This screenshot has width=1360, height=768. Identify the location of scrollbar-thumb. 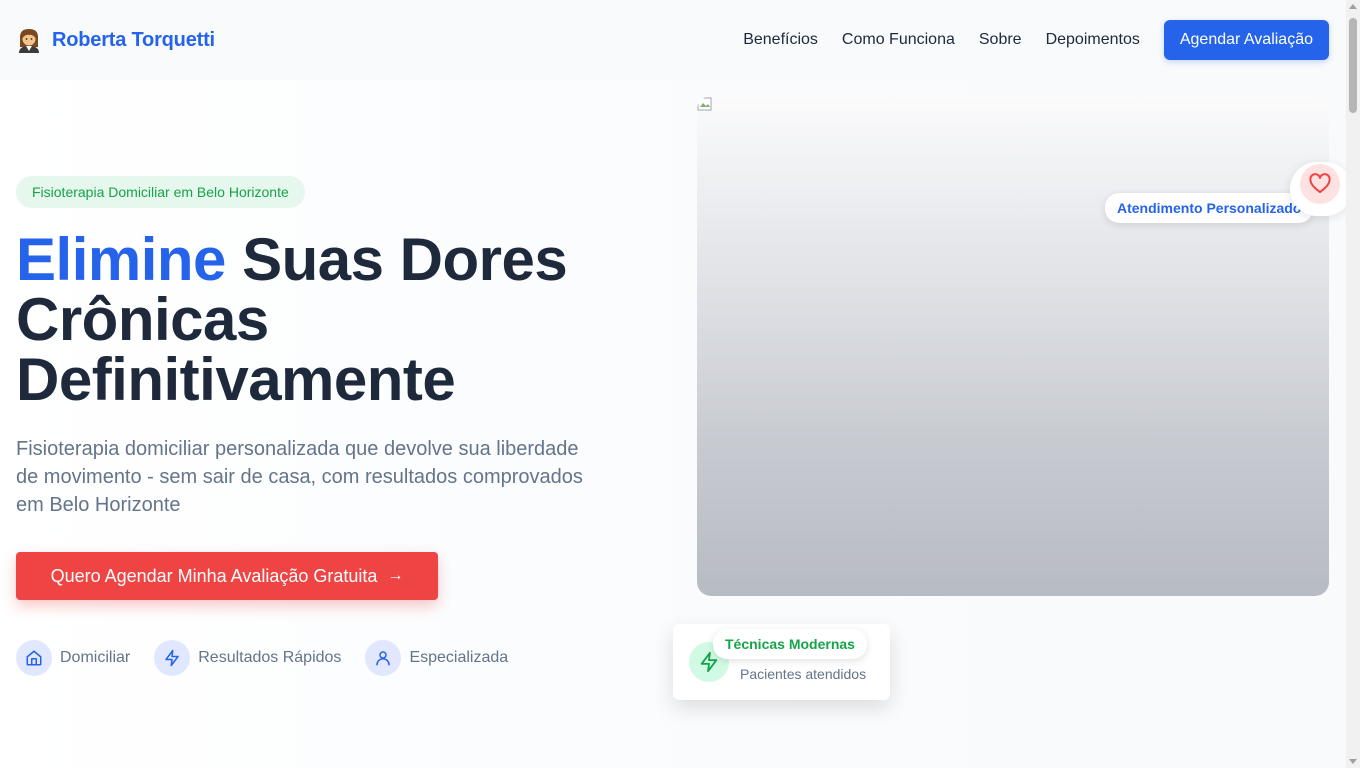
(1353, 65).